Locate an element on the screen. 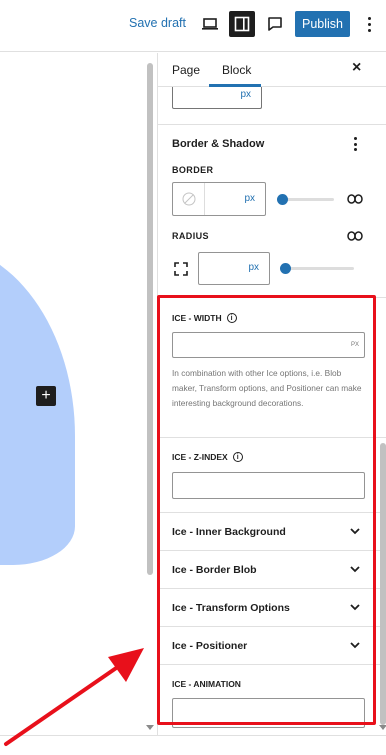 This screenshot has height=755, width=386. top-toolbar: Save draft Publish is located at coordinates (193, 26).